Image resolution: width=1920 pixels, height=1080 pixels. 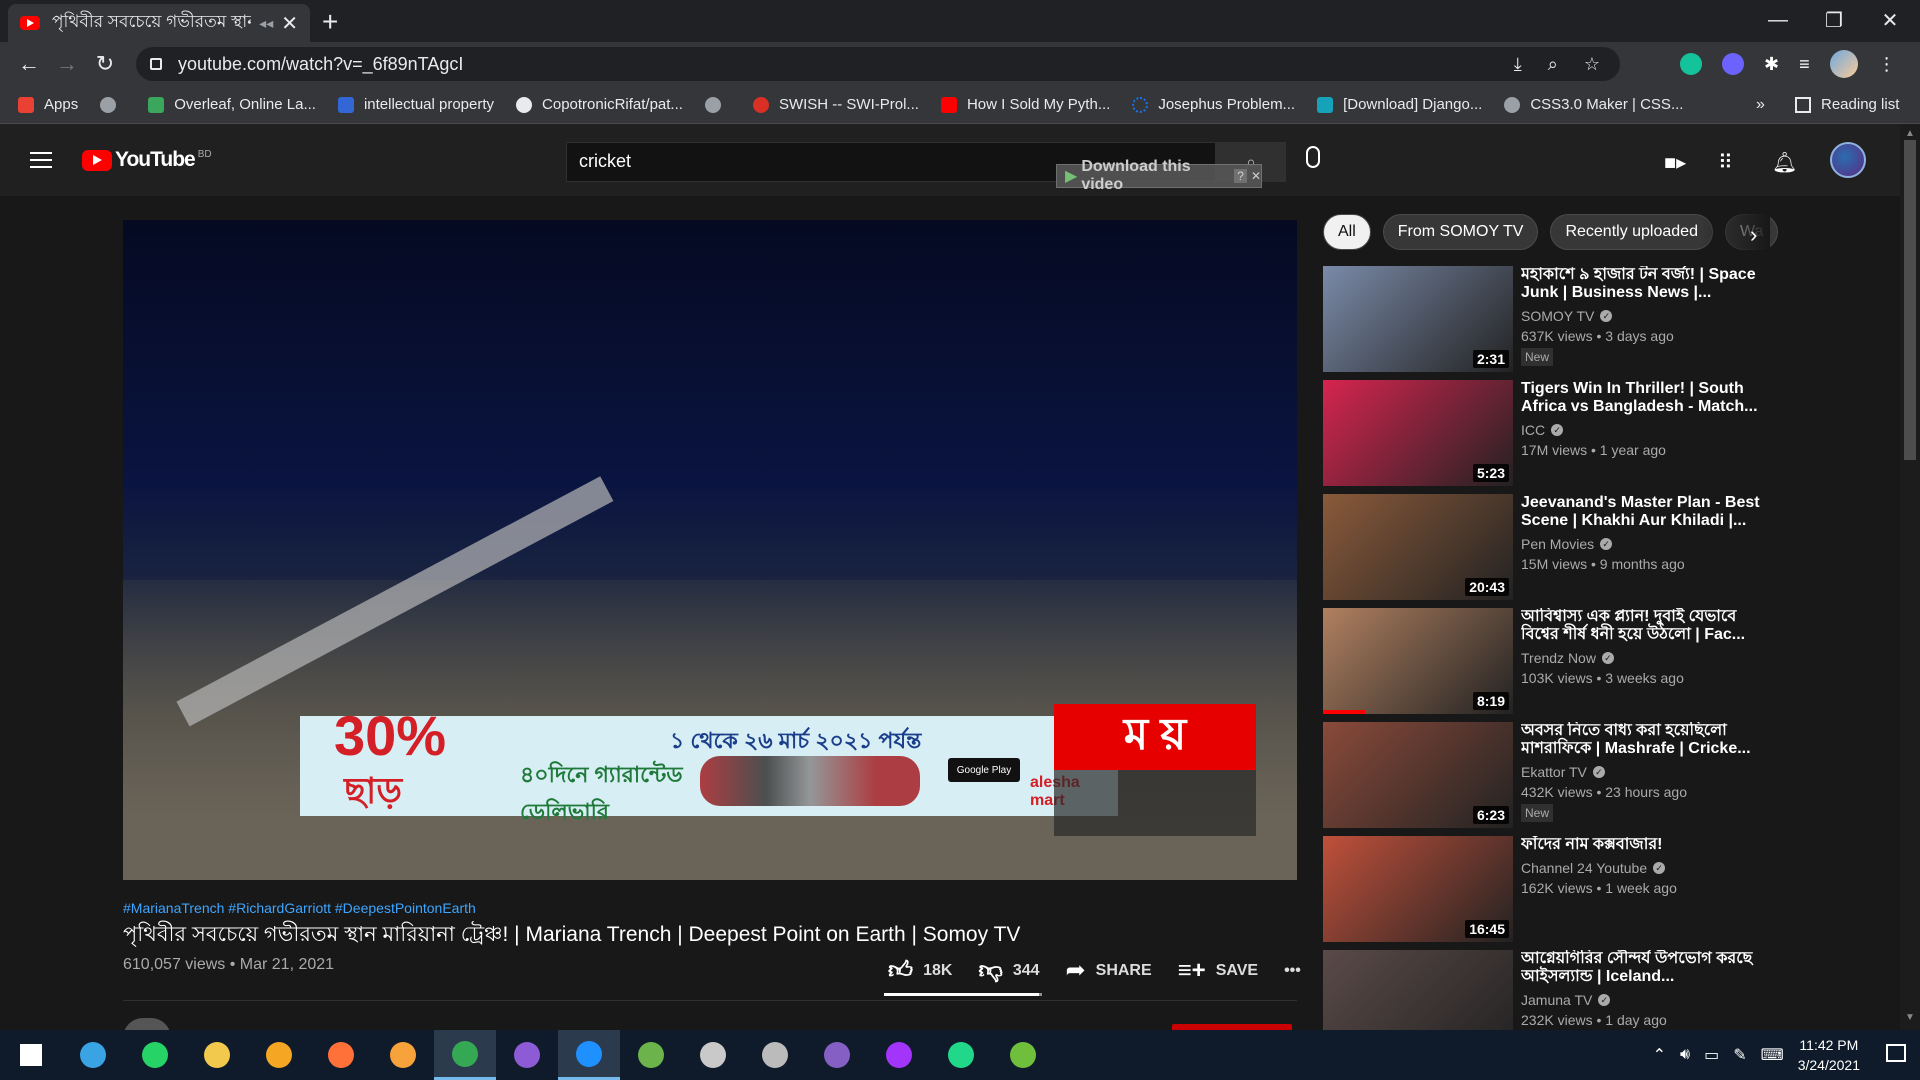 I want to click on close-window-button: ✕, so click(x=1890, y=20).